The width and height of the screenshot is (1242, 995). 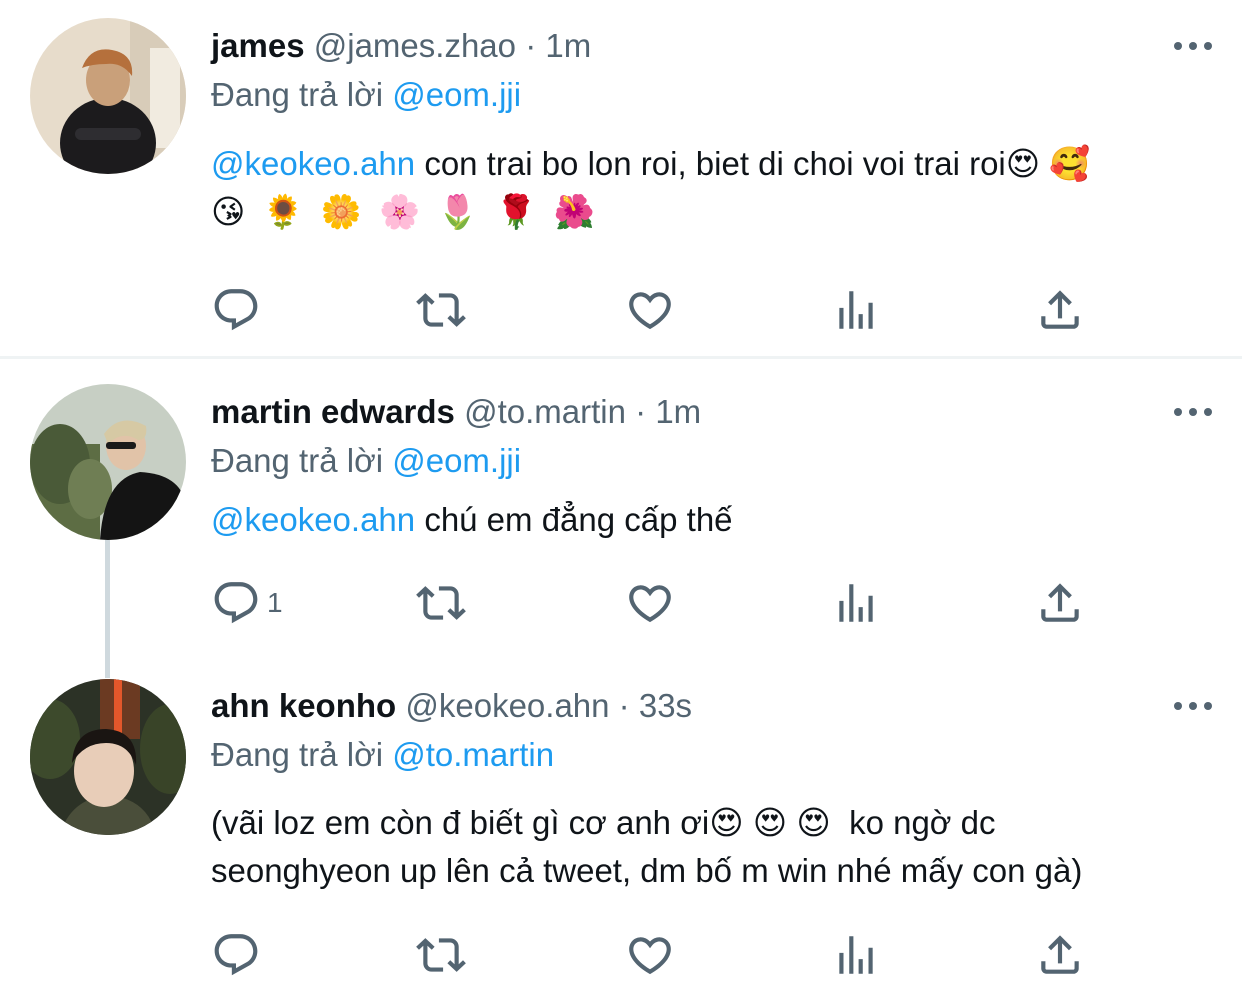 What do you see at coordinates (922, 822) in the screenshot?
I see `text-line1-end: ko ngờ dc` at bounding box center [922, 822].